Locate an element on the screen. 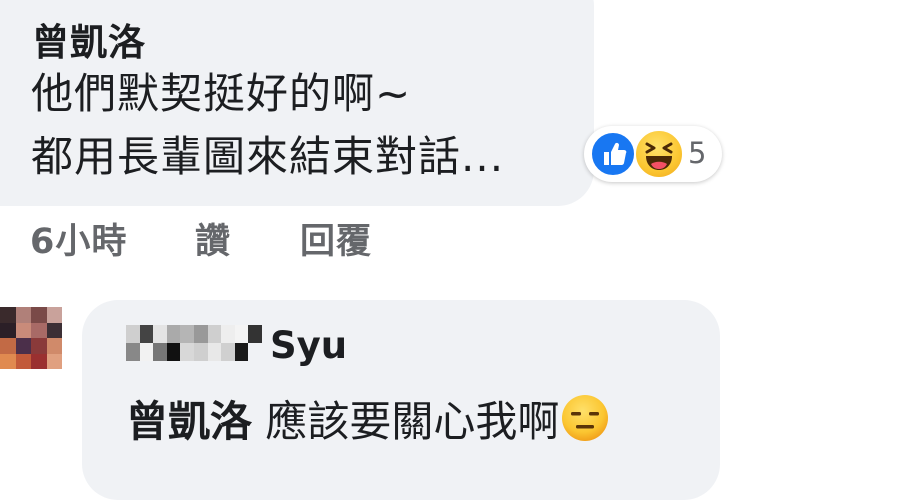 This screenshot has width=898, height=500. avatar is located at coordinates (31, 338).